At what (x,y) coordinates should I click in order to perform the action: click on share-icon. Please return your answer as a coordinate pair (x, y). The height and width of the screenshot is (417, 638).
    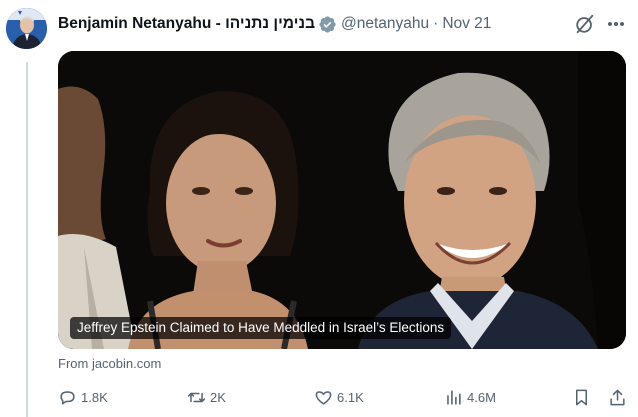
    Looking at the image, I should click on (617, 397).